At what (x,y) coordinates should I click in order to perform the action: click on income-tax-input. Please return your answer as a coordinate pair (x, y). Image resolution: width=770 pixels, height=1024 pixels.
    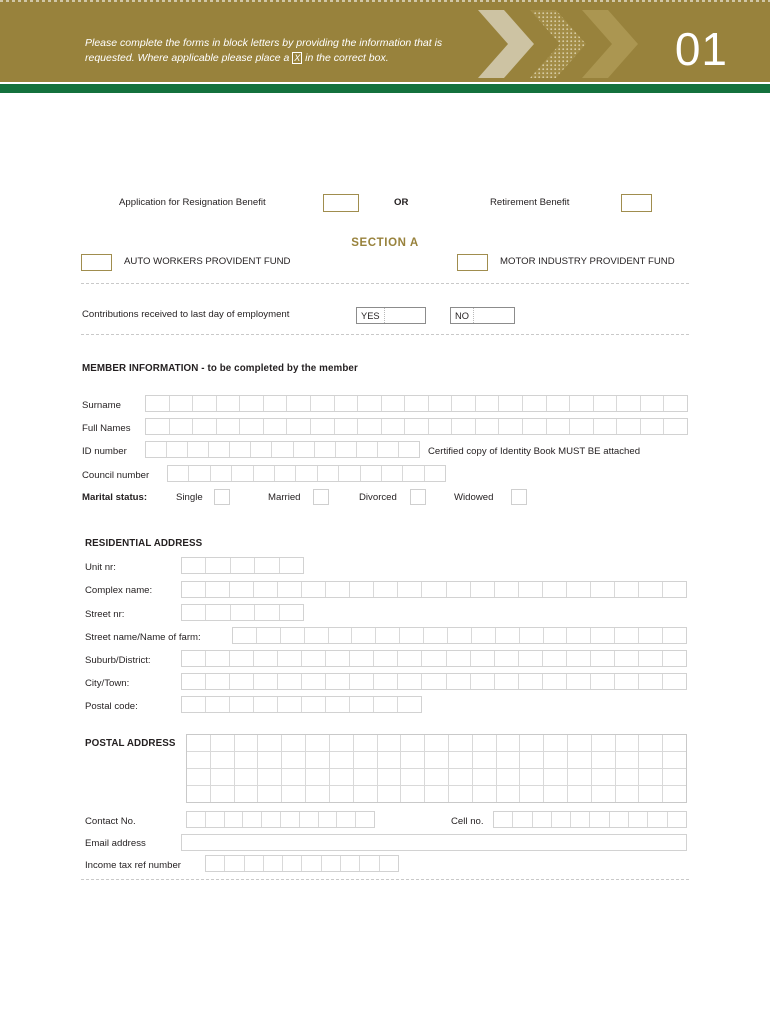
    Looking at the image, I should click on (302, 863).